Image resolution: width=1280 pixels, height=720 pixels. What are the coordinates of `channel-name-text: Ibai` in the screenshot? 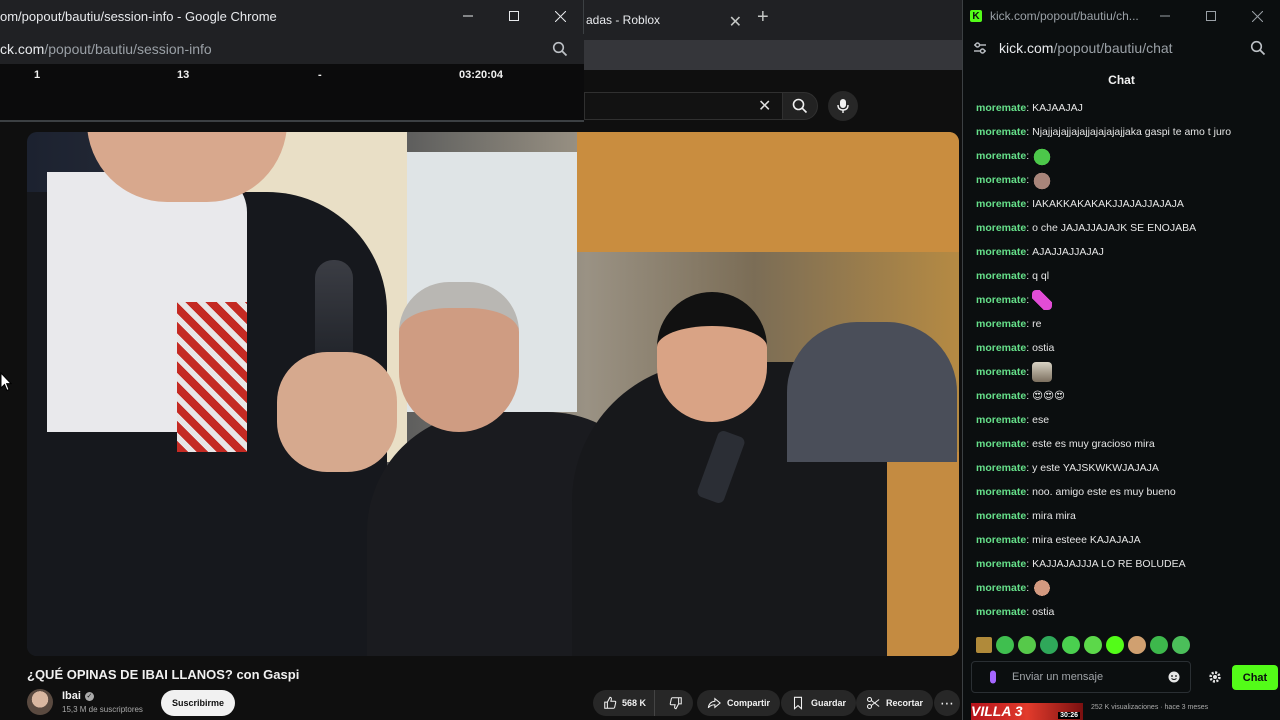 It's located at (71, 696).